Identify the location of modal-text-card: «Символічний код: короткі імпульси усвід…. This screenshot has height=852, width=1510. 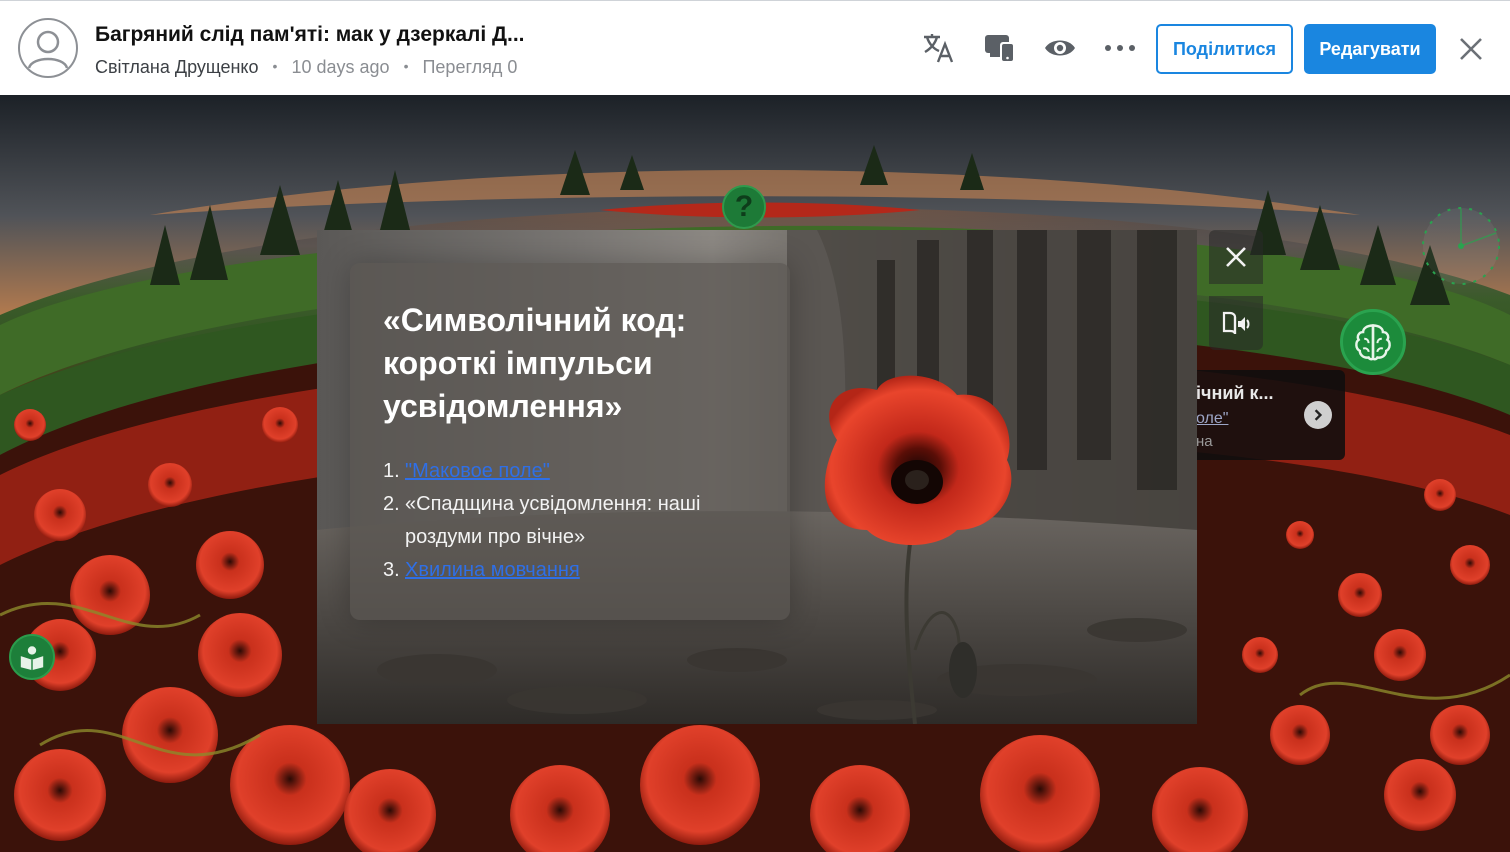
(570, 441).